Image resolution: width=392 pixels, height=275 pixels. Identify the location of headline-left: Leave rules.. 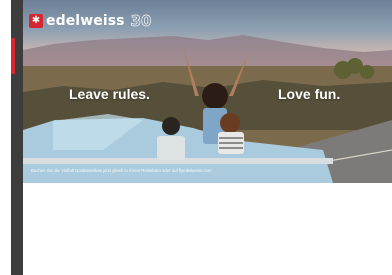
(109, 94).